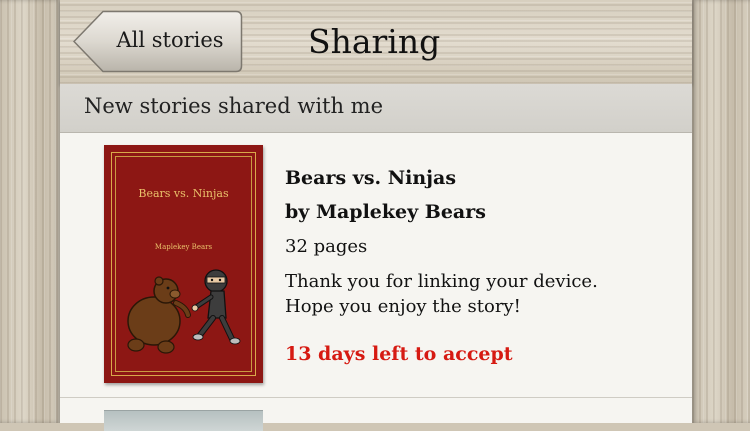 The image size is (750, 431). I want to click on bear-ninja-illustration, so click(184, 311).